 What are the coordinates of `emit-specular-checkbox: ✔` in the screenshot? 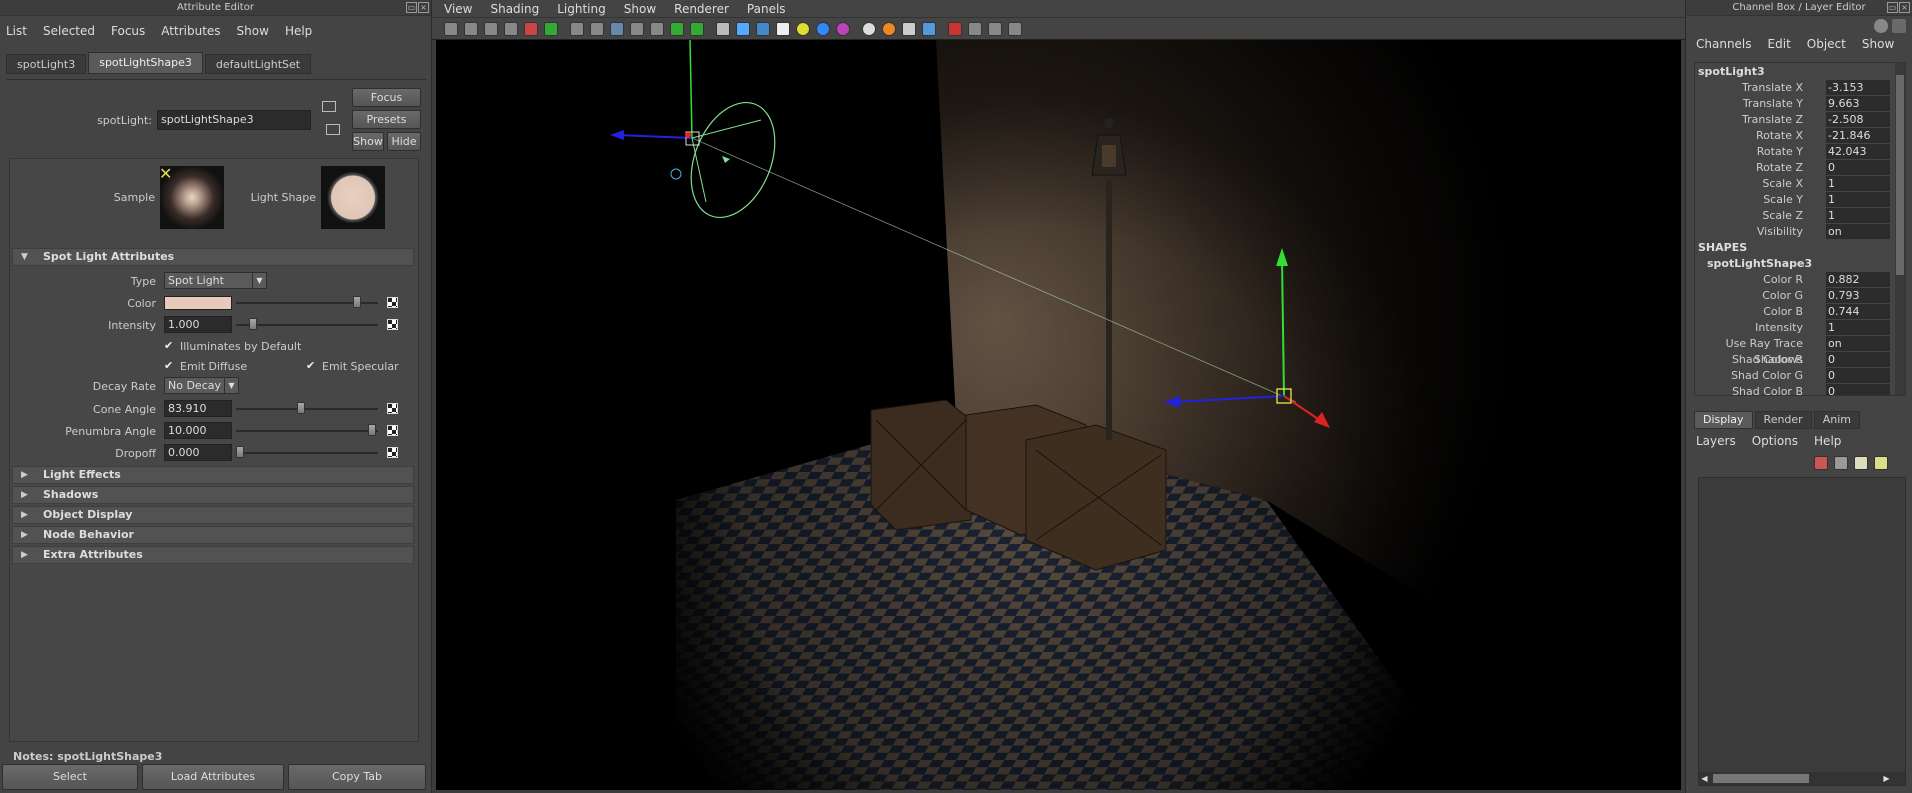 It's located at (312, 366).